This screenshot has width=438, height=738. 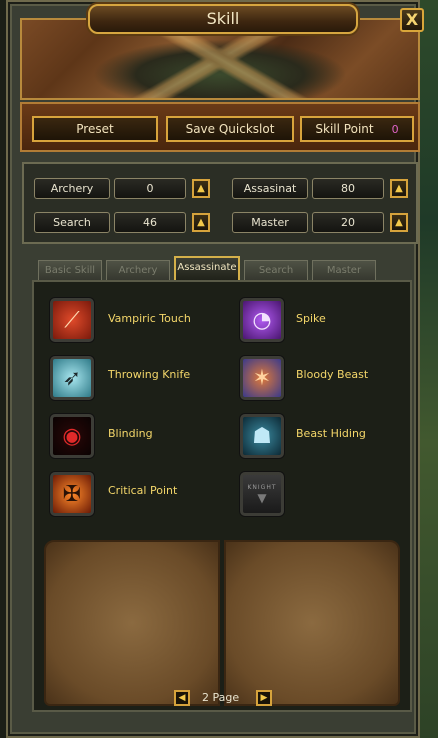 I want to click on skill-name: Bloody Beast, so click(x=332, y=374).